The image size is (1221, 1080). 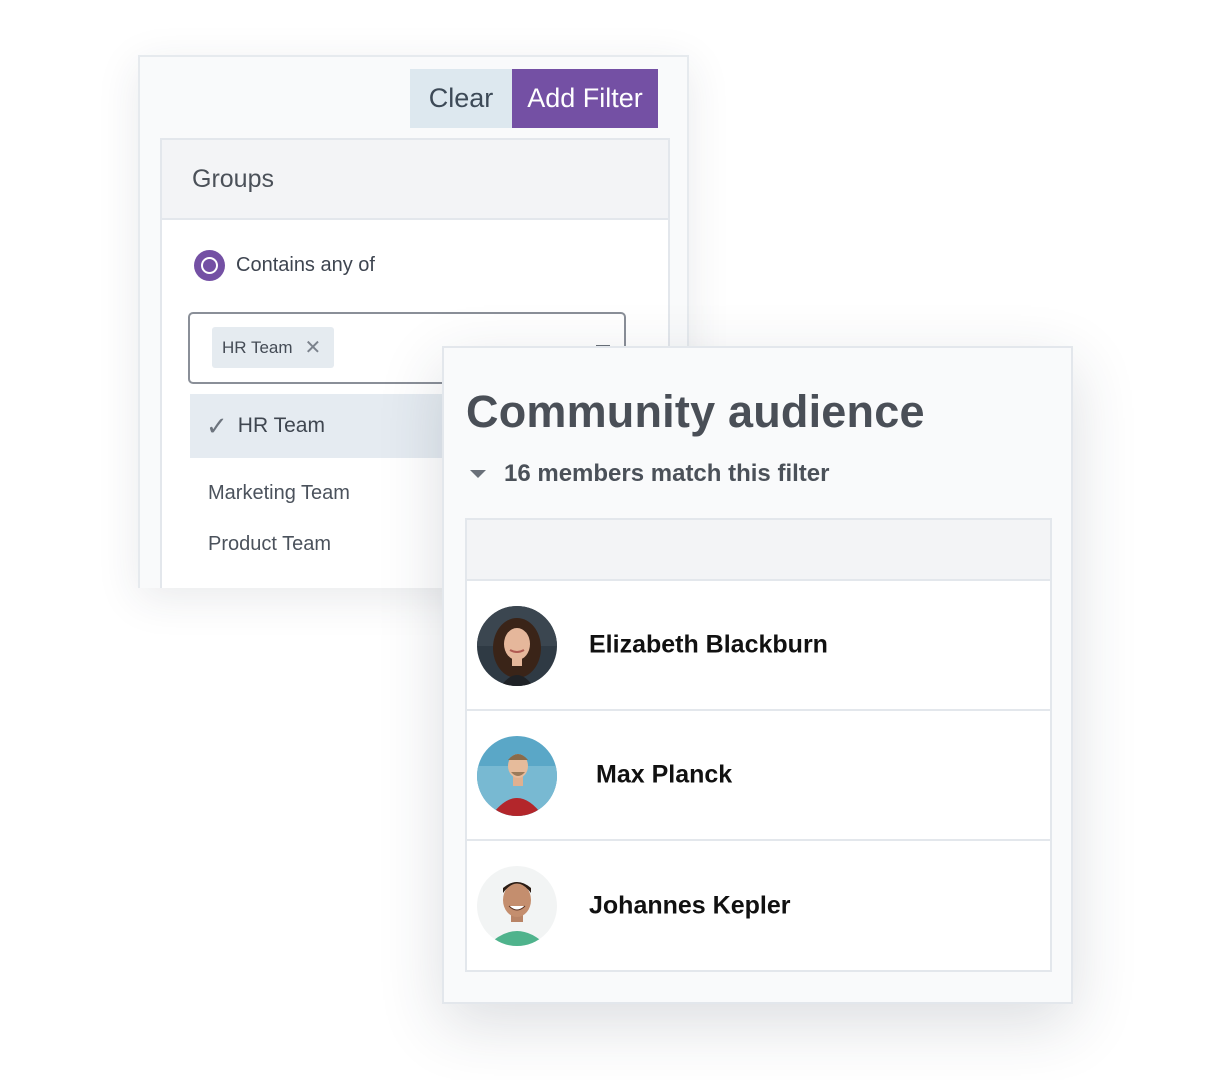 I want to click on match-summary: 16 members match this filter, so click(x=649, y=474).